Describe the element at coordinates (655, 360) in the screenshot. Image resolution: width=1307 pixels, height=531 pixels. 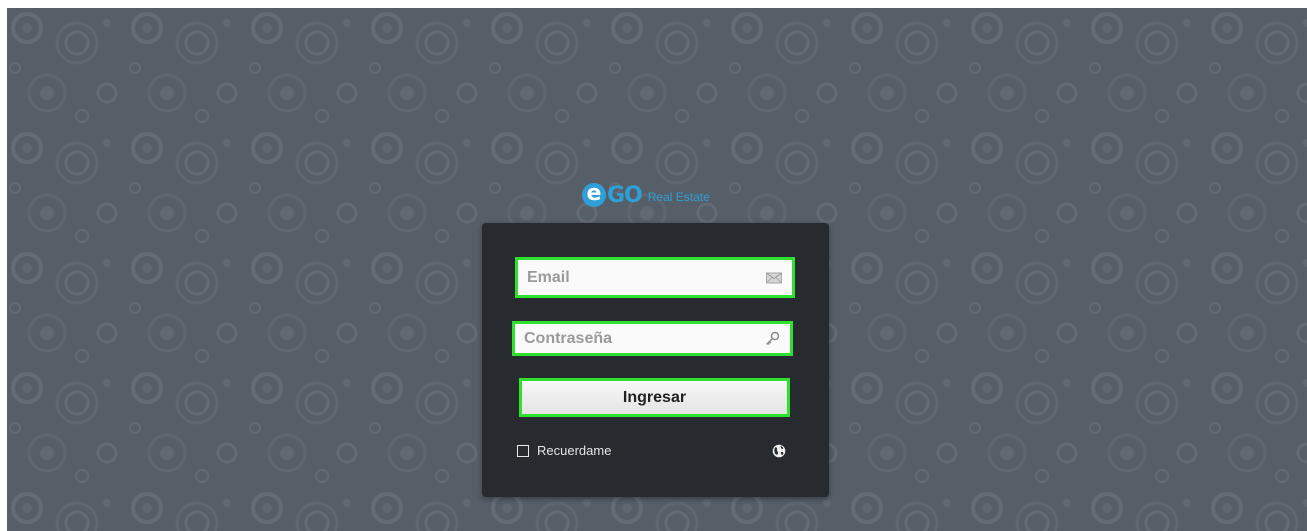
I see `login-panel: Ingresar Recuerdame` at that location.